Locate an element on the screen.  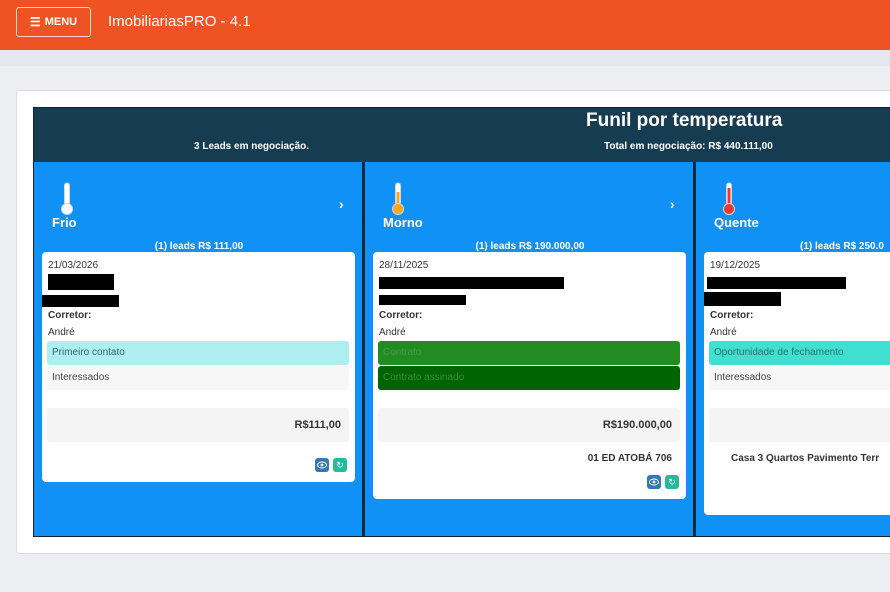
menu-label: MENU is located at coordinates (61, 22).